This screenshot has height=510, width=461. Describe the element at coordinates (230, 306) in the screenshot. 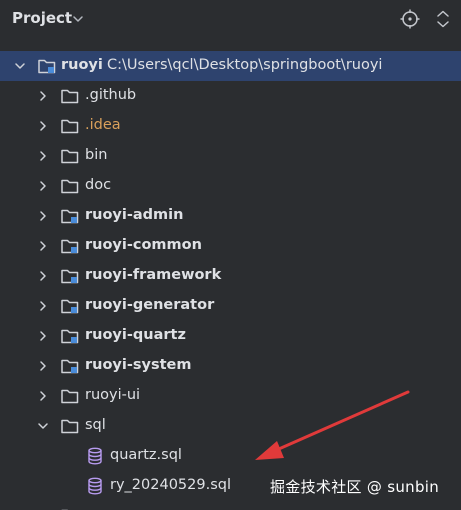

I see `tree-item-ruoyi-generator: ruoyi-generator` at that location.